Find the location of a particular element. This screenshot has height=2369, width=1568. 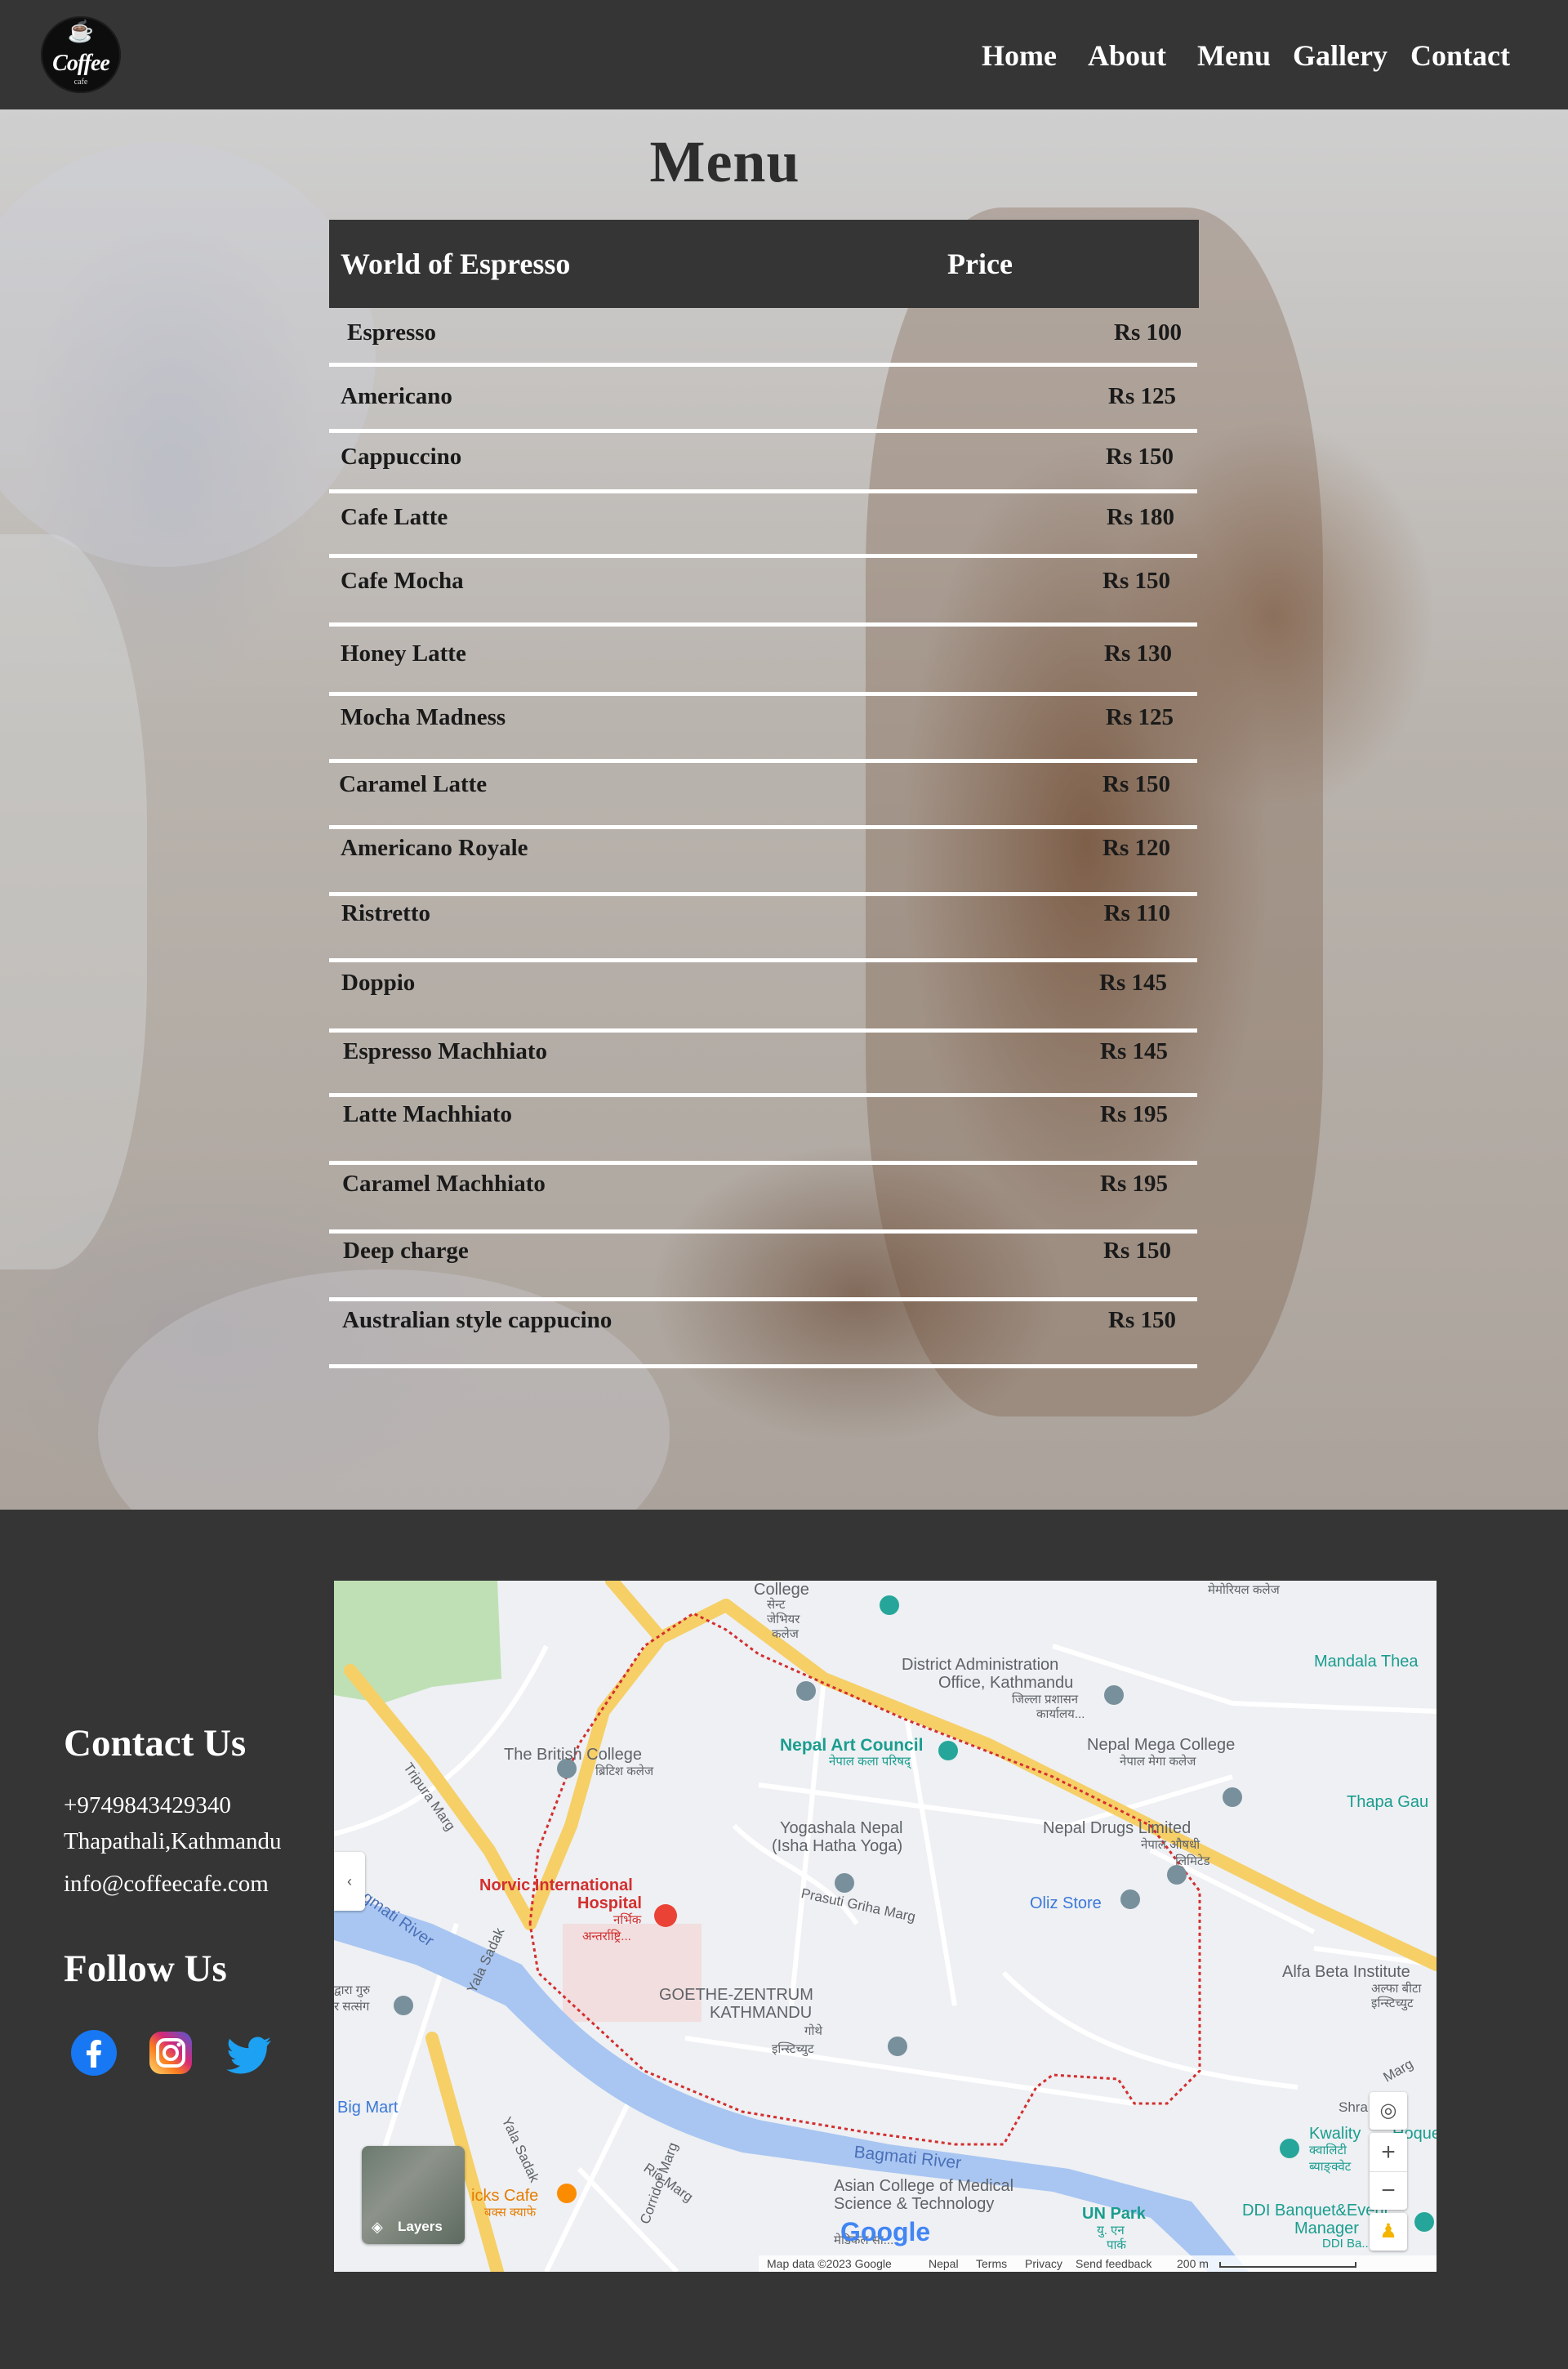

nav-link-menu: Menu is located at coordinates (1234, 56).